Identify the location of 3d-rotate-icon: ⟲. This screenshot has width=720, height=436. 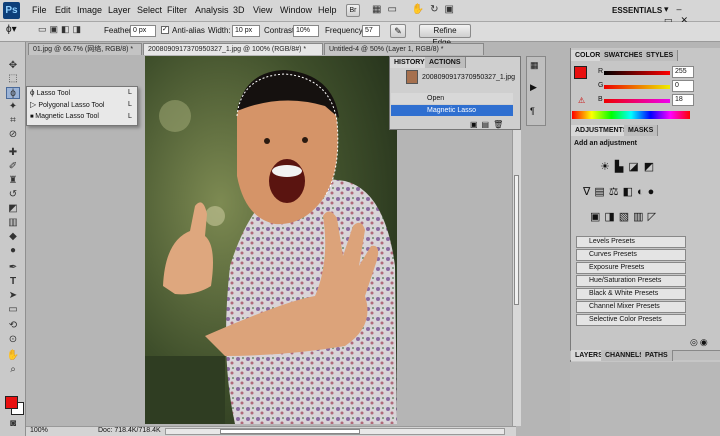
(13, 326).